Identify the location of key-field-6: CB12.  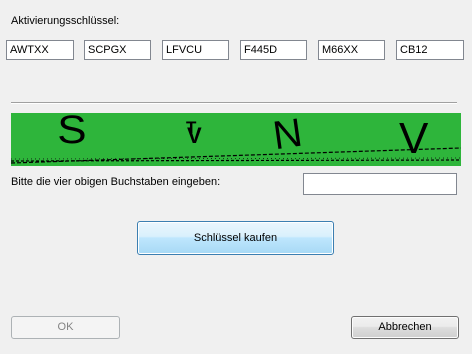
(430, 50).